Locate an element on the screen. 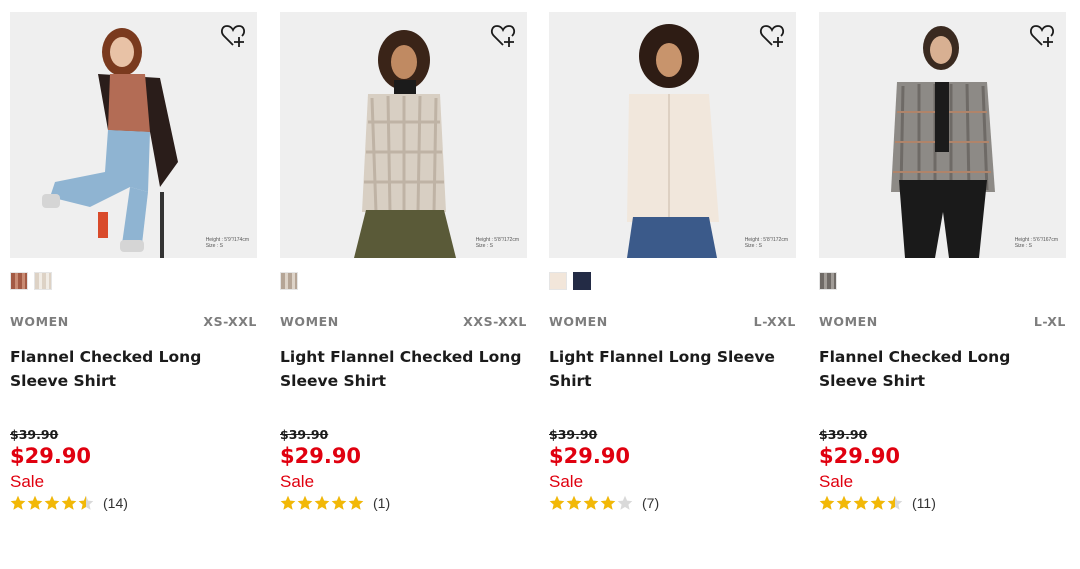  rating-row: (14) is located at coordinates (133, 503).